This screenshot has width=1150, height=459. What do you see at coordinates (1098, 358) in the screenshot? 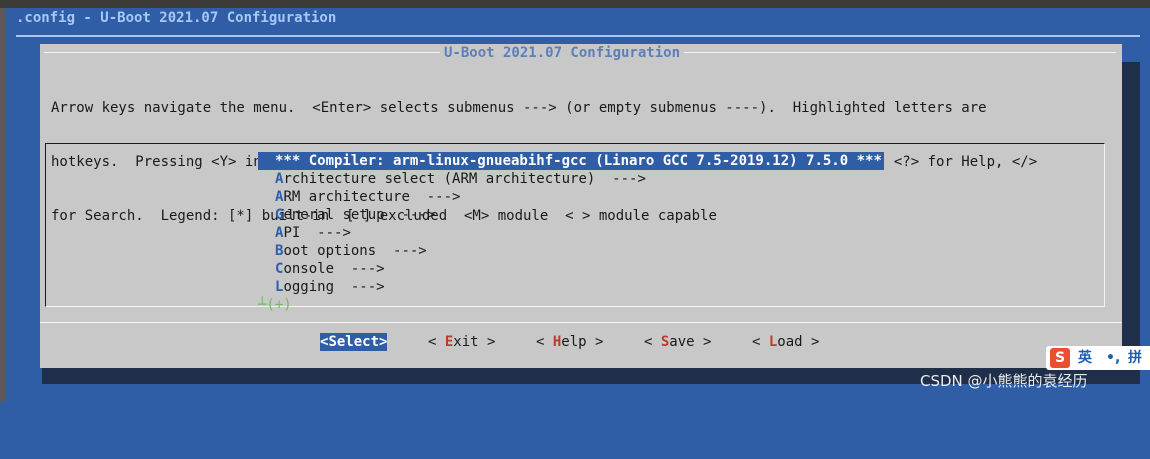
I see `ime-toolbar: S 英 •, 拼` at bounding box center [1098, 358].